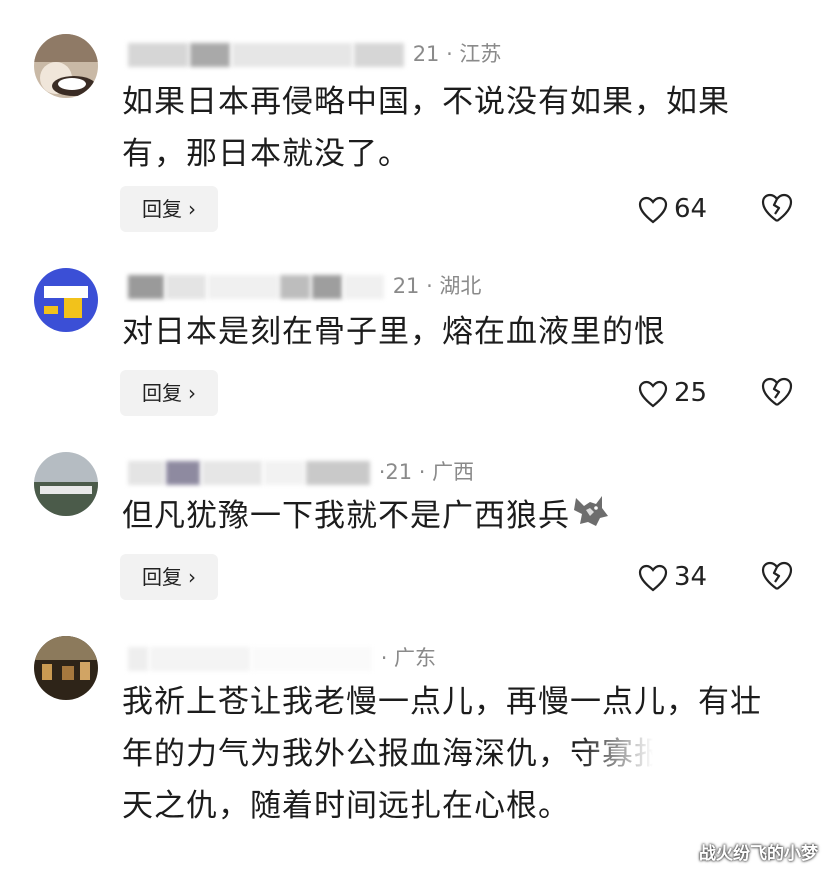 This screenshot has width=828, height=872. Describe the element at coordinates (282, 658) in the screenshot. I see `comment-meta: · 广东` at that location.